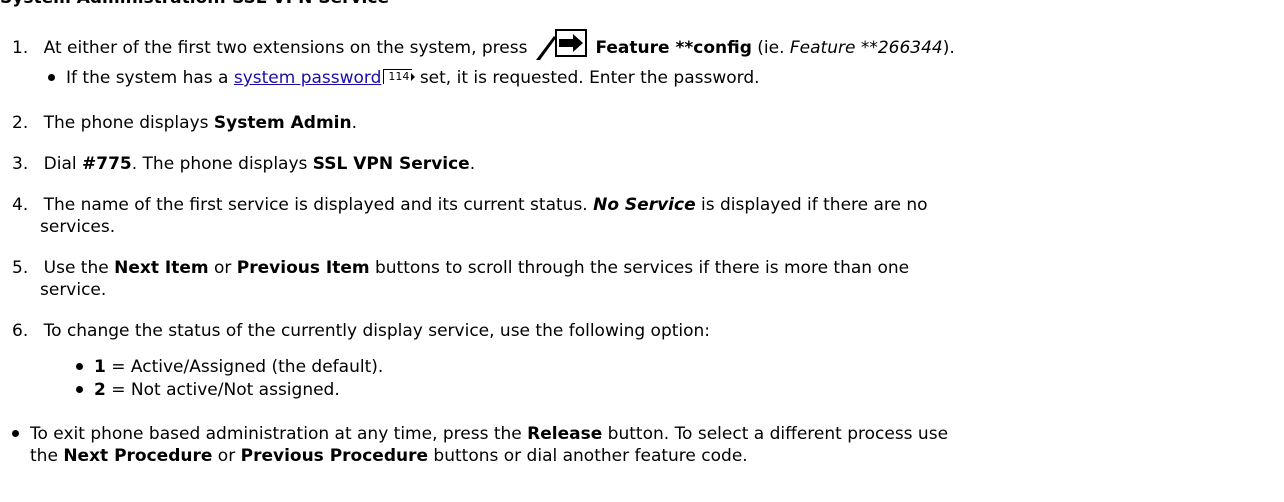 Image resolution: width=1284 pixels, height=502 pixels. Describe the element at coordinates (20, 268) in the screenshot. I see `step-number: 5.` at that location.